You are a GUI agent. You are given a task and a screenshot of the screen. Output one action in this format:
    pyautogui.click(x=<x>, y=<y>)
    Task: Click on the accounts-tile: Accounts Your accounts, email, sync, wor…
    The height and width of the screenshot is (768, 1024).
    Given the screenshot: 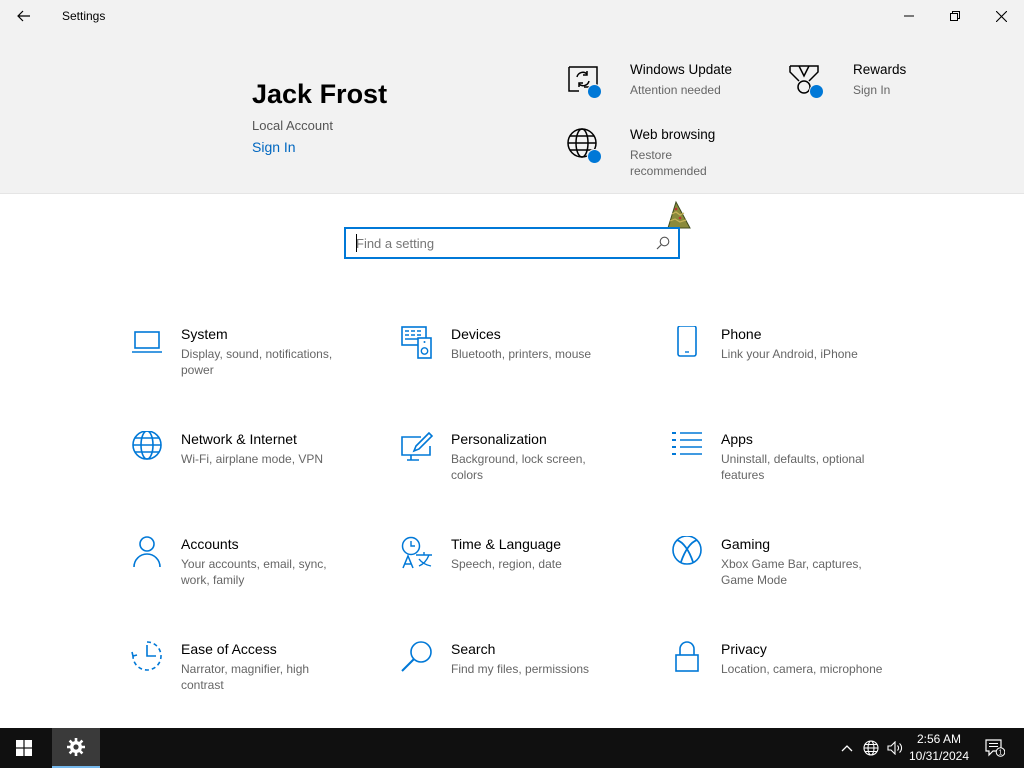 What is the action you would take?
    pyautogui.click(x=256, y=576)
    